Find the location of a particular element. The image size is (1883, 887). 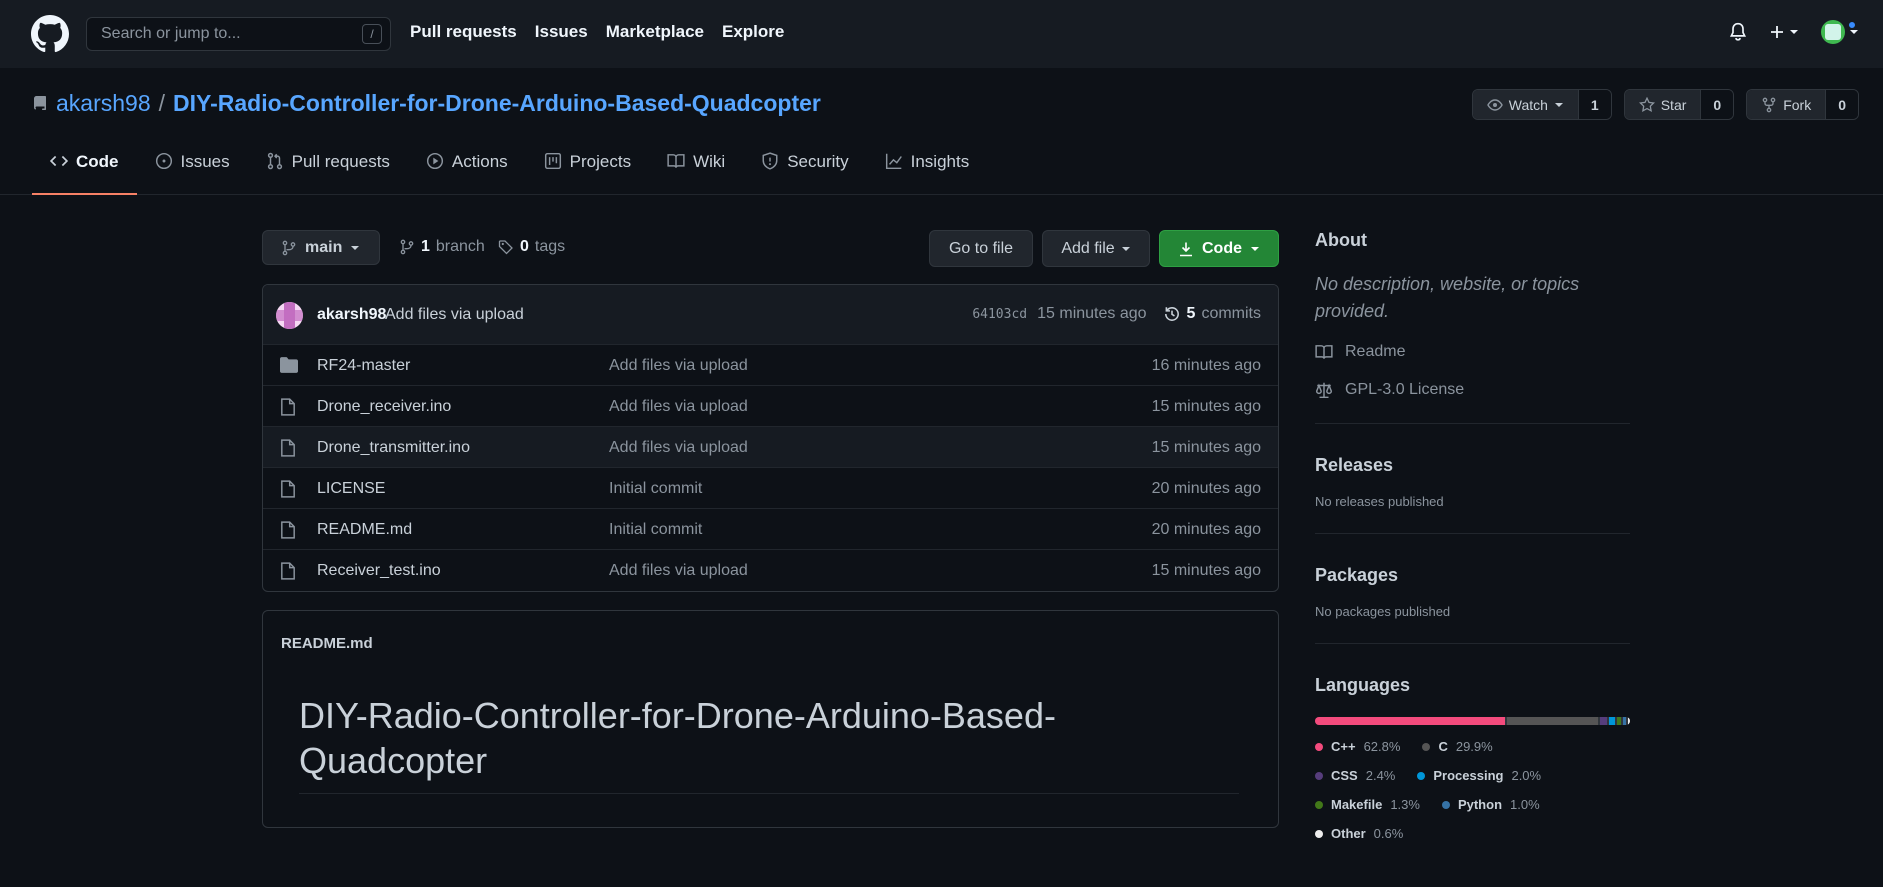

file-name: RF24-master is located at coordinates (363, 366).